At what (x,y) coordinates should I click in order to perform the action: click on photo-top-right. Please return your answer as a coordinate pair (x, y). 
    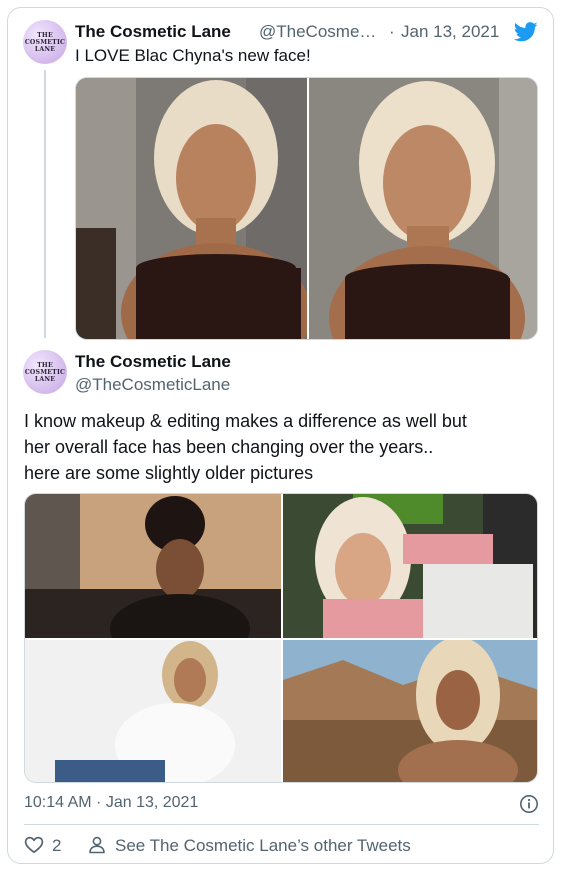
    Looking at the image, I should click on (410, 566).